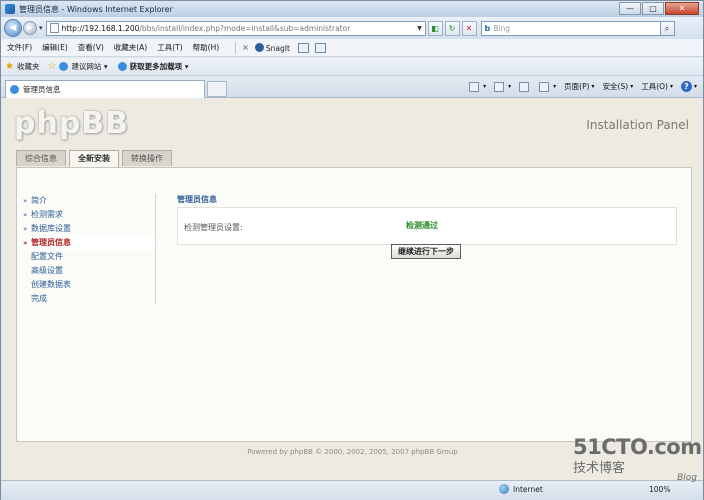 This screenshot has width=704, height=500. I want to click on toolbar-close-icon: ×, so click(245, 47).